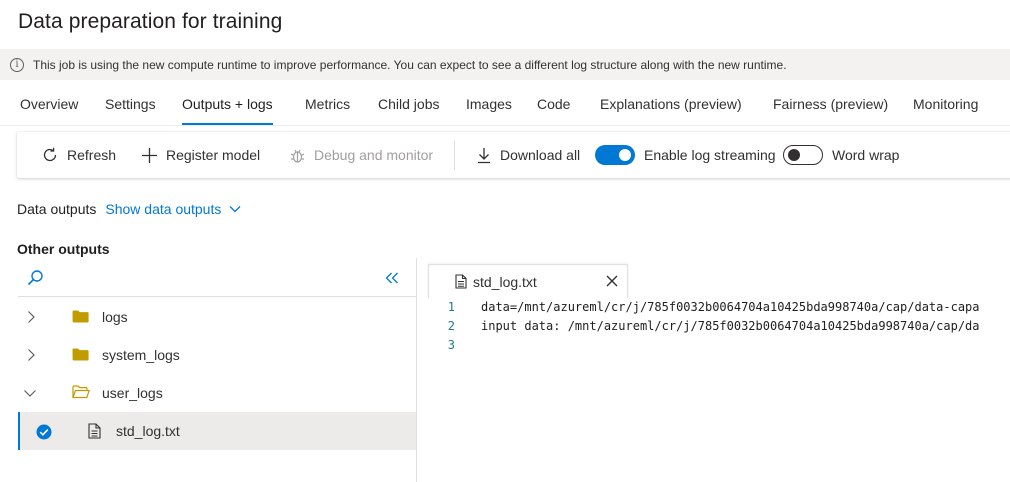  I want to click on tree-item-system-logs: system_logs, so click(217, 355).